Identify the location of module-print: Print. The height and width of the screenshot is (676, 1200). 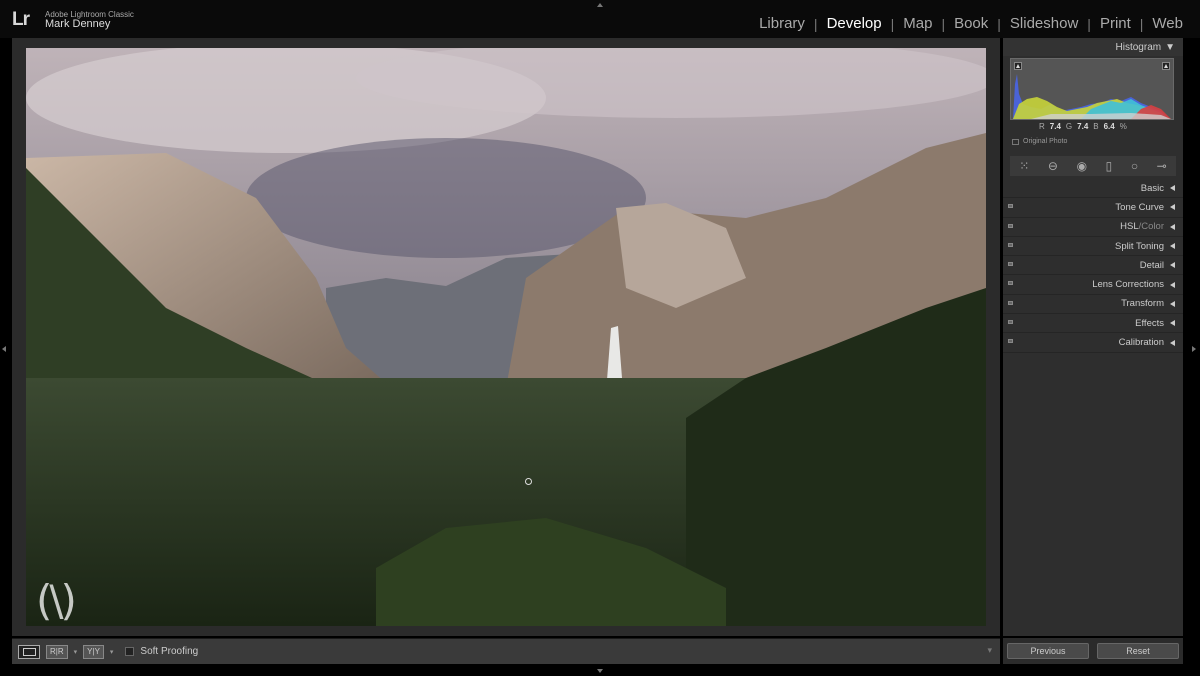
(1115, 23).